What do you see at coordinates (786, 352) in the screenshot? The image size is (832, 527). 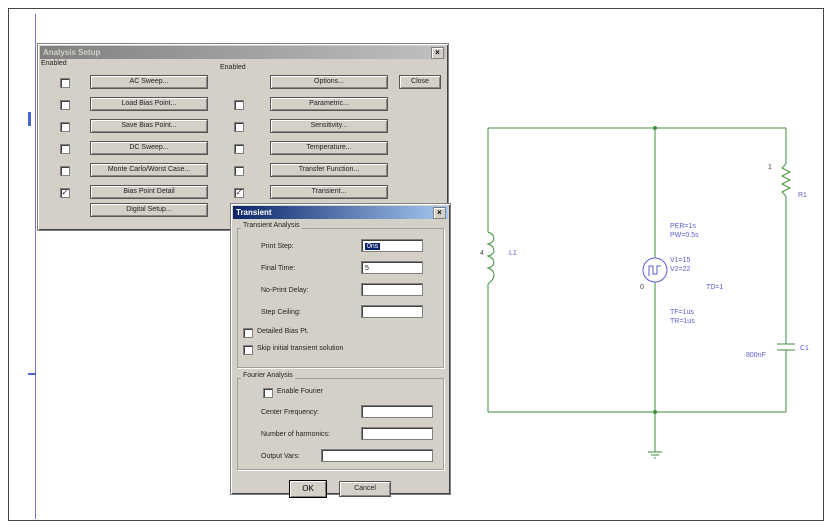 I see `capacitor-c1` at bounding box center [786, 352].